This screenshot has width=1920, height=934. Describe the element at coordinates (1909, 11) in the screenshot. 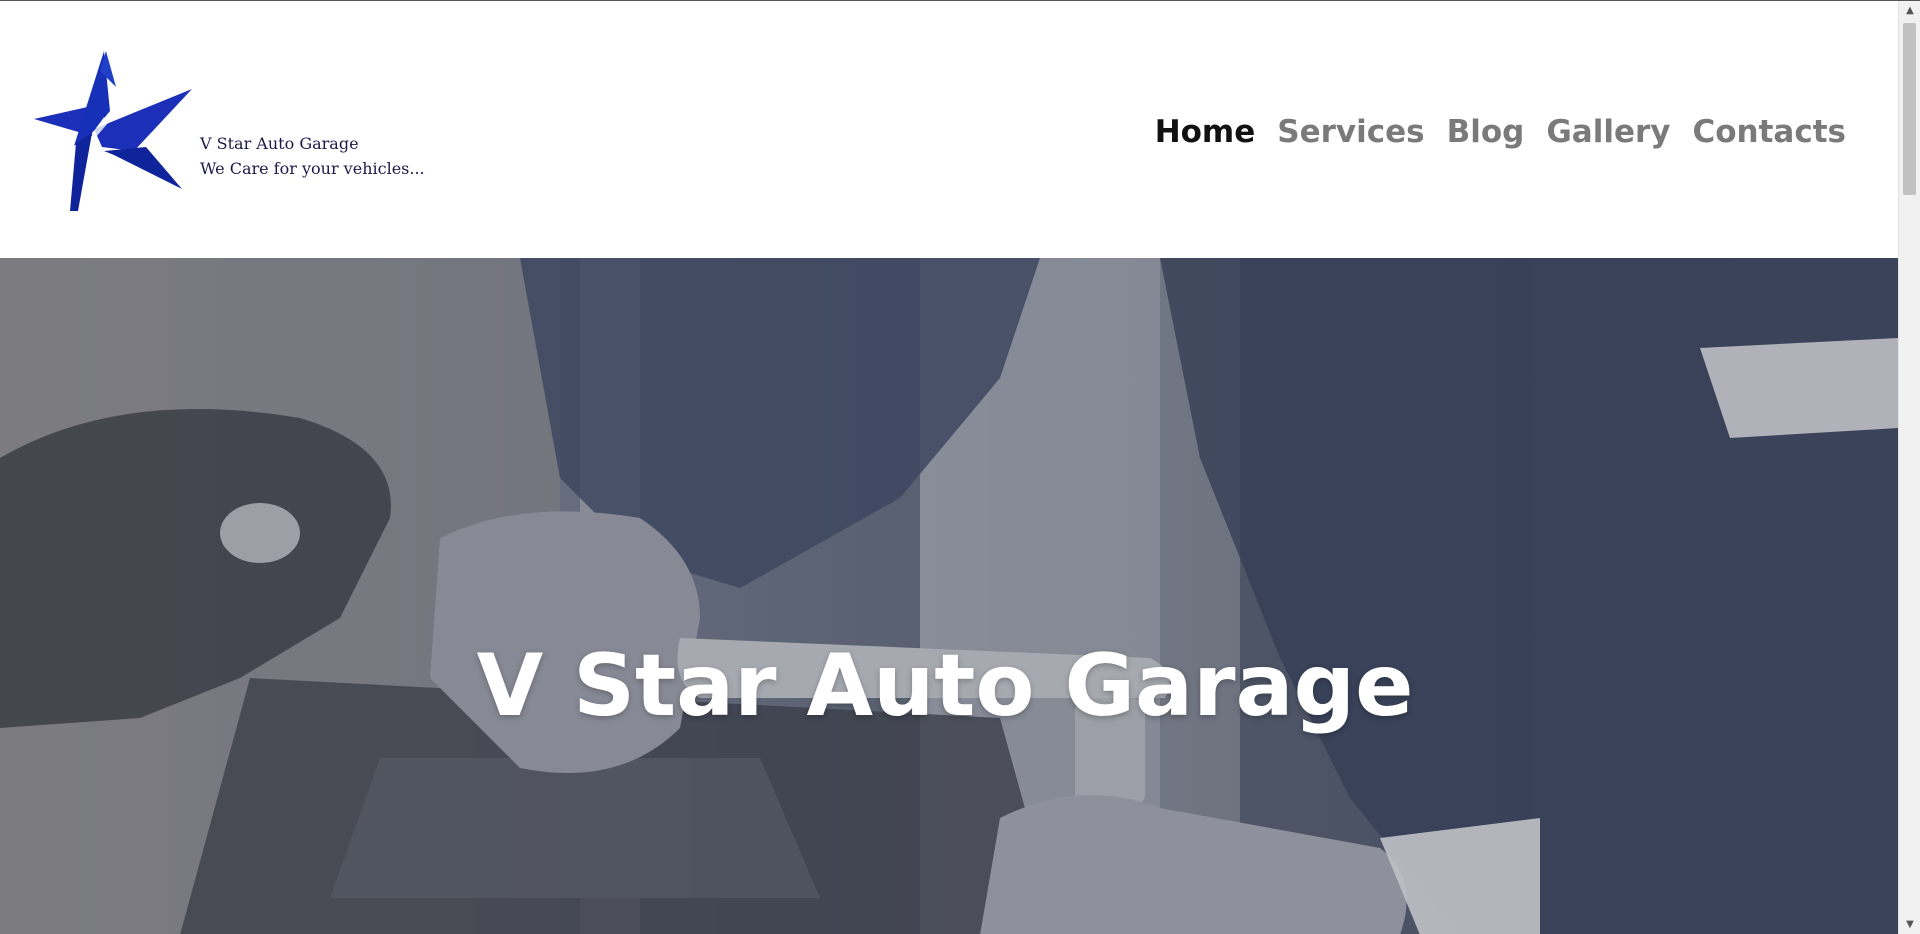

I see `scroll-up-icon: ▲` at that location.